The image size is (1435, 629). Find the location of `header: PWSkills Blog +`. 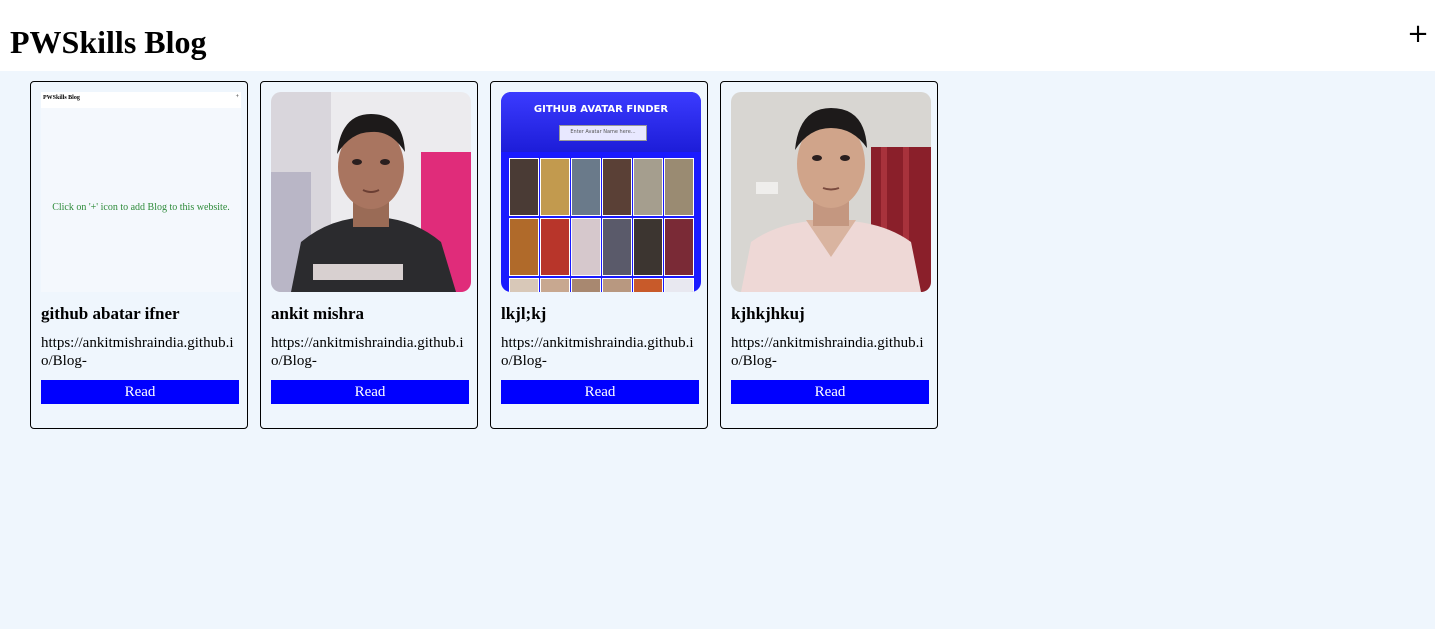

header: PWSkills Blog + is located at coordinates (717, 35).